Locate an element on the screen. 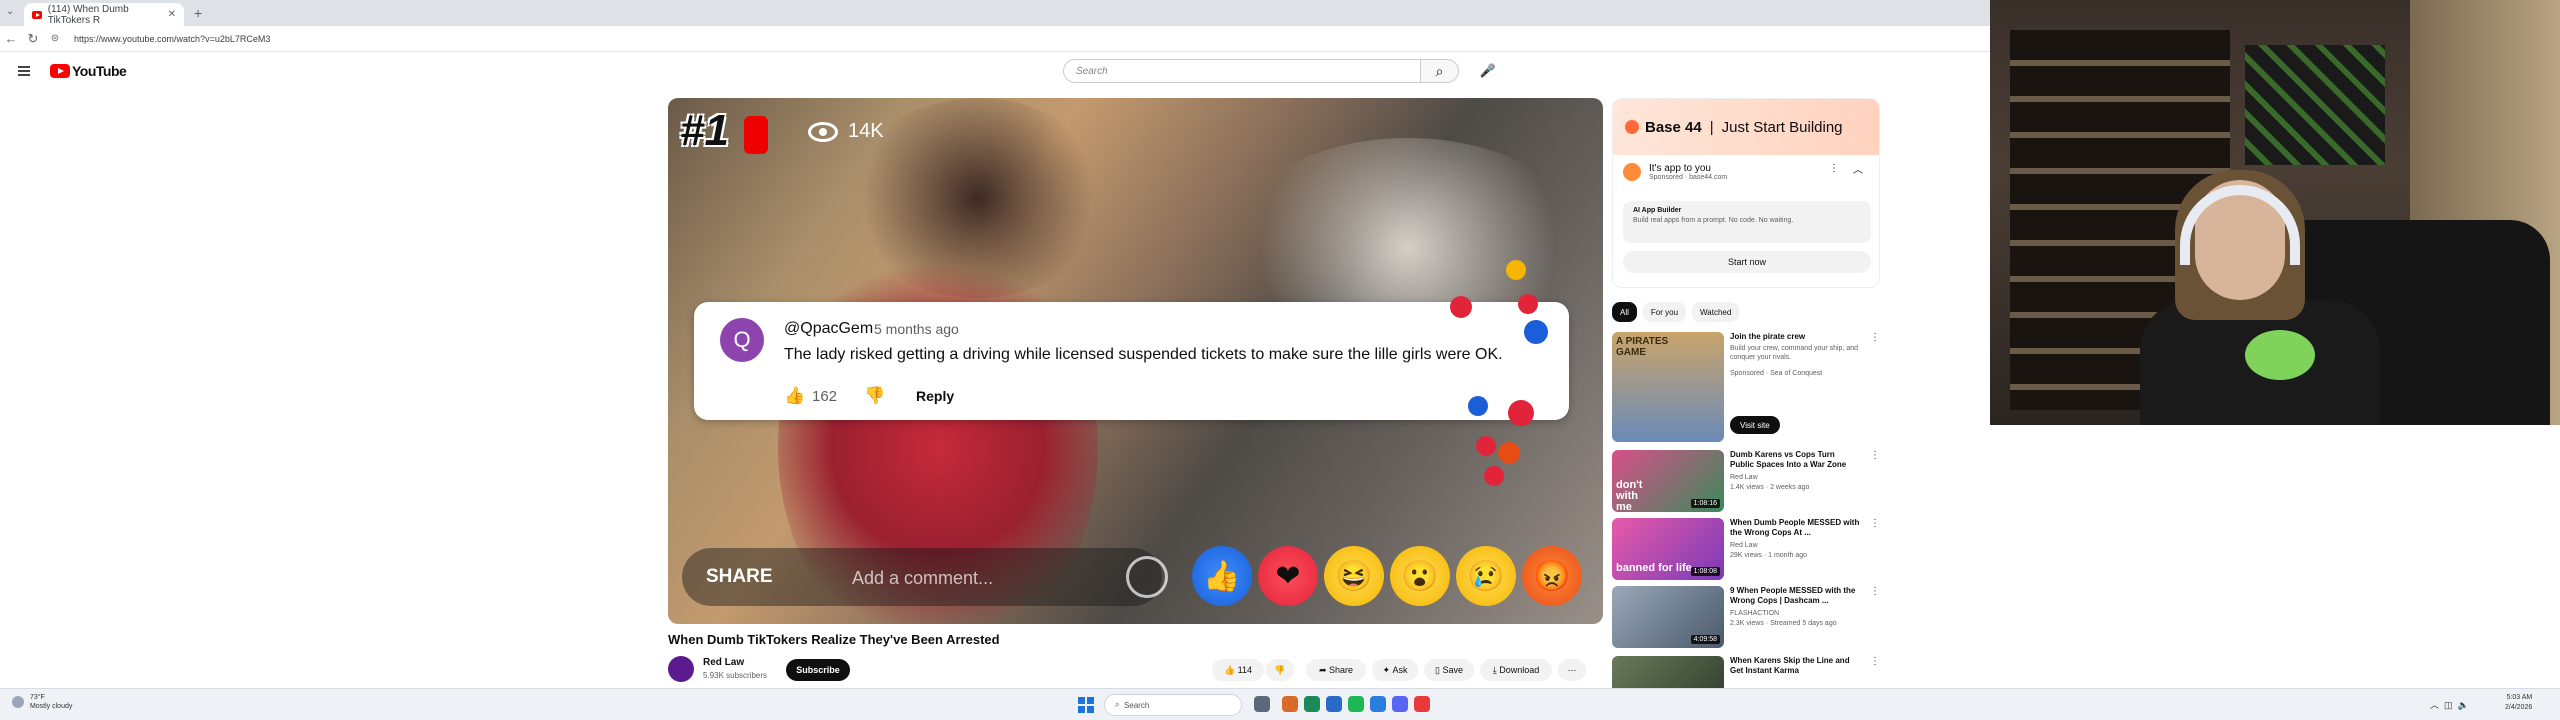 The width and height of the screenshot is (2560, 720). more-actions-button: ⋯ is located at coordinates (1572, 670).